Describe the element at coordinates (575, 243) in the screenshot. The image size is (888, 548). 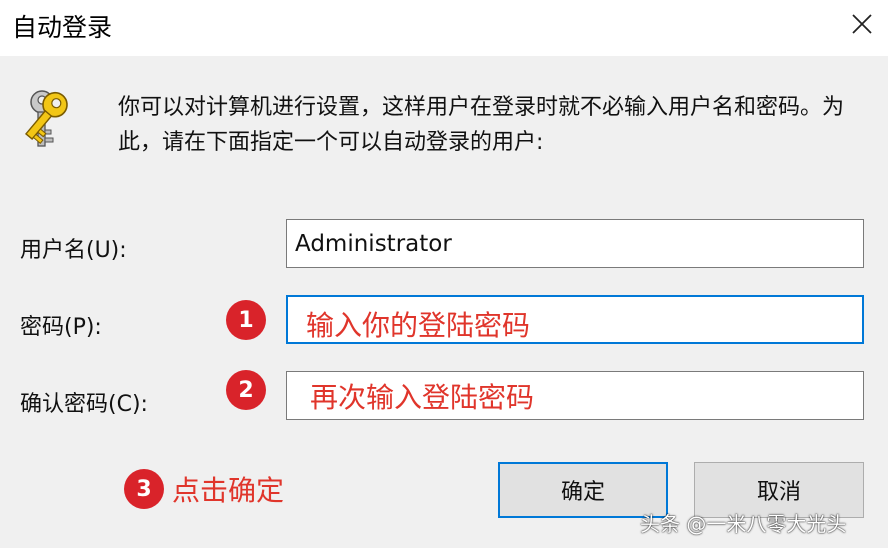
I see `username-input` at that location.